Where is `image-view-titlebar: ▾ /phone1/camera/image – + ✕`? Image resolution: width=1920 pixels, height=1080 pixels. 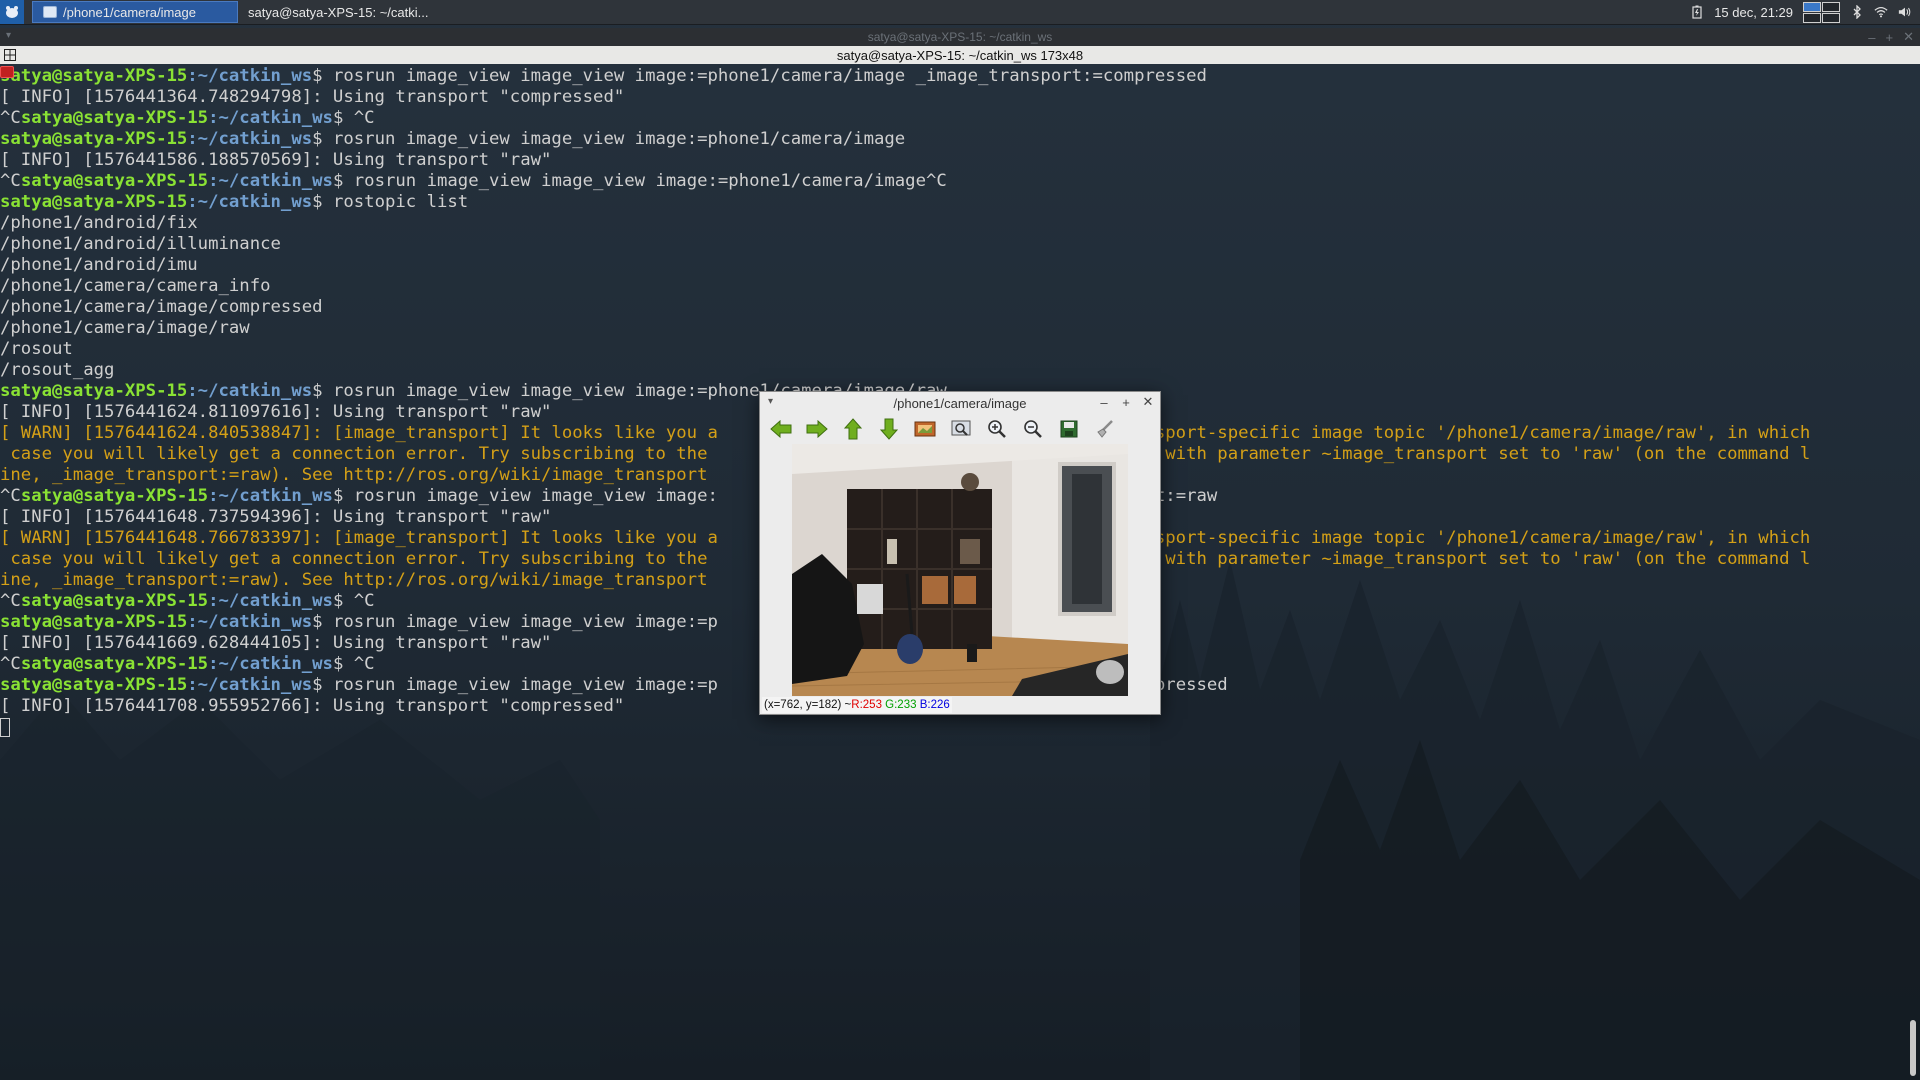
image-view-titlebar: ▾ /phone1/camera/image – + ✕ is located at coordinates (960, 403).